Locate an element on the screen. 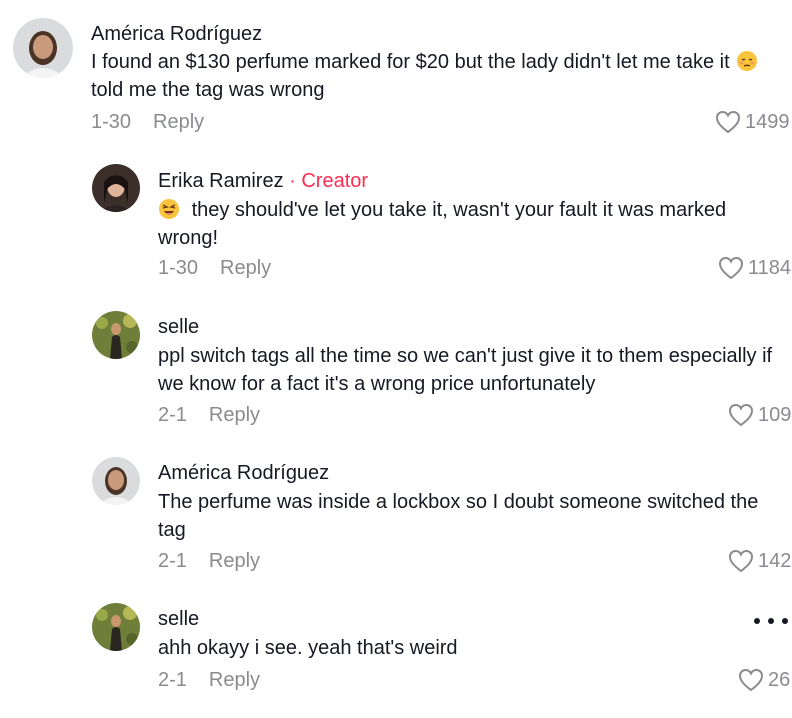 The width and height of the screenshot is (792, 718). like-count: 1499 is located at coordinates (767, 122).